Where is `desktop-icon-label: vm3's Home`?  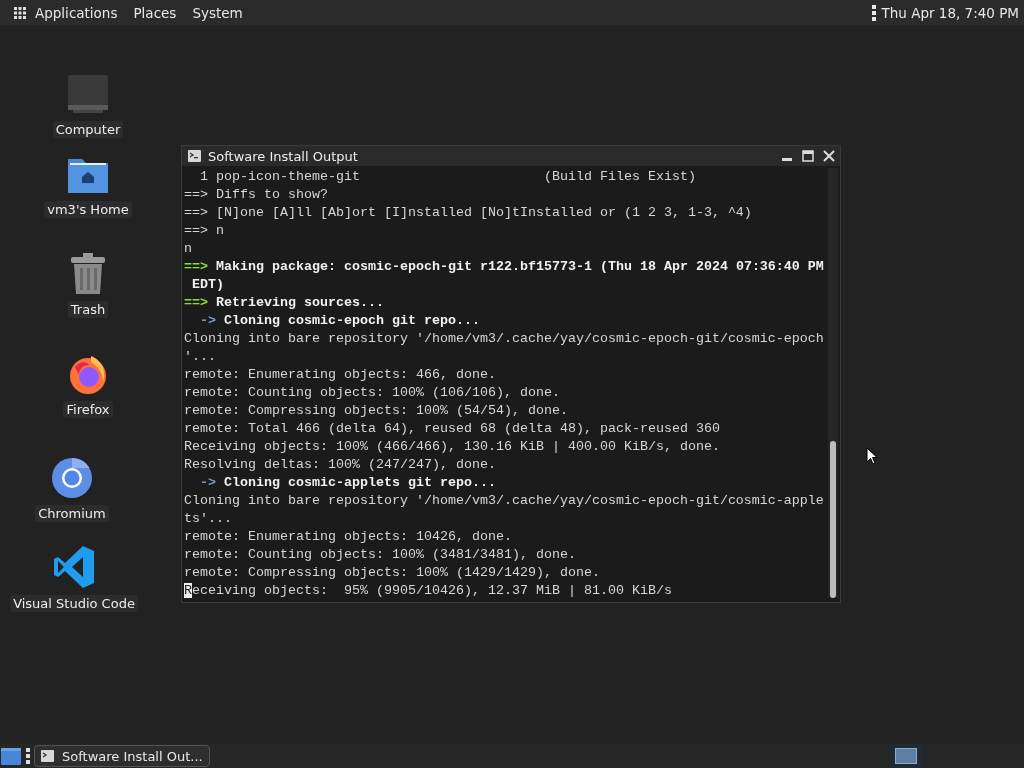 desktop-icon-label: vm3's Home is located at coordinates (88, 209).